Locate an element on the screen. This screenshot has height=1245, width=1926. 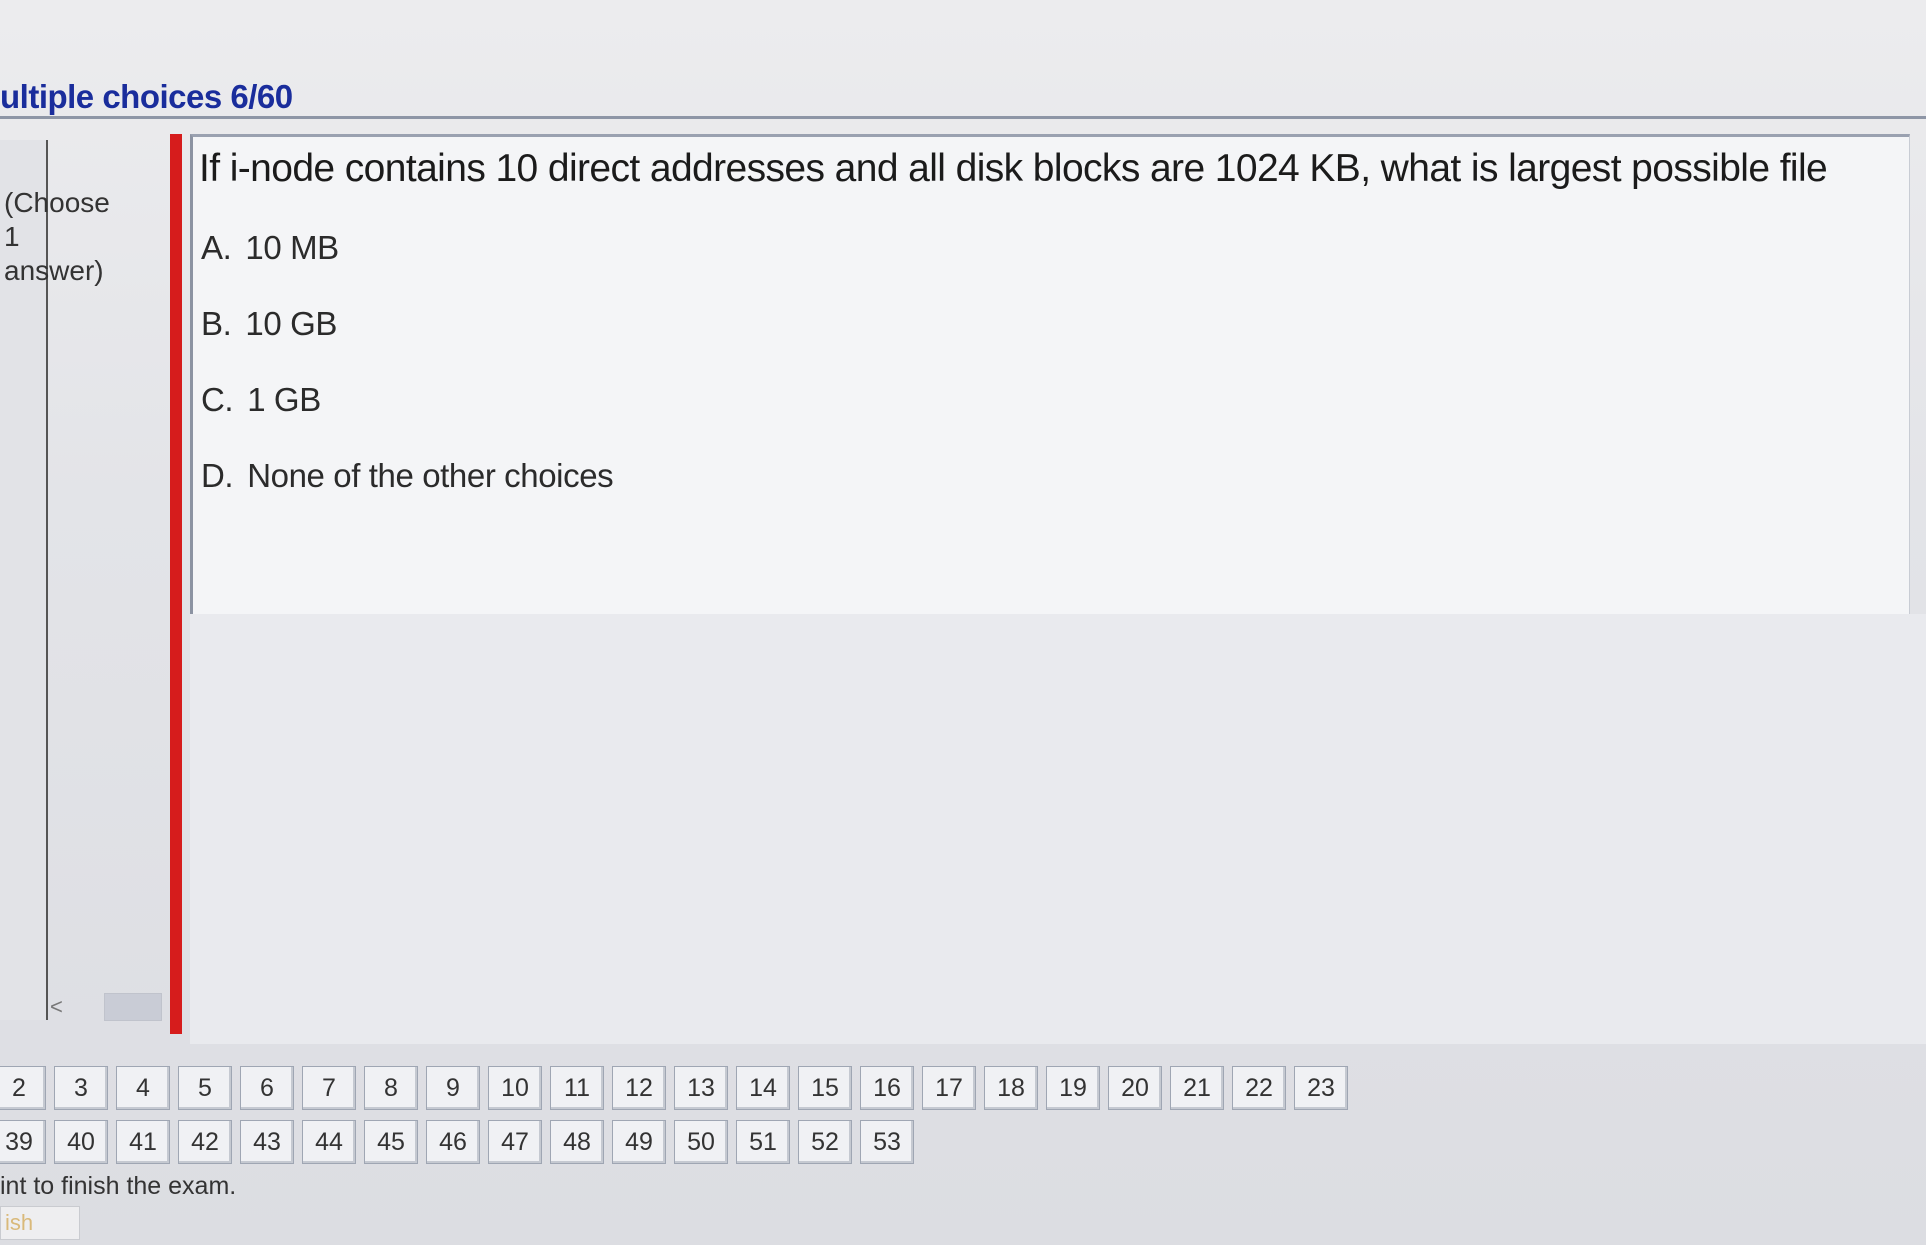
question-nav-button: 10 is located at coordinates (515, 1088).